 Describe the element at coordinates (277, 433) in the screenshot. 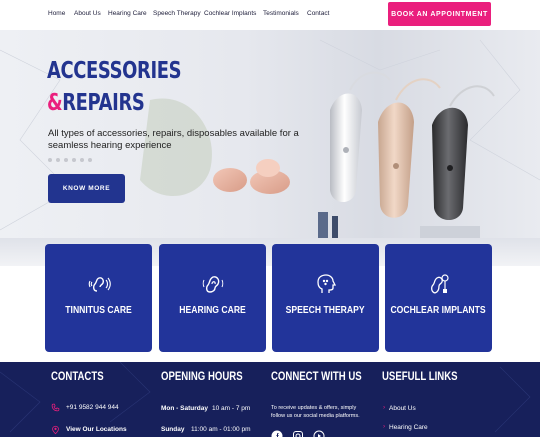

I see `facebook-icon` at that location.